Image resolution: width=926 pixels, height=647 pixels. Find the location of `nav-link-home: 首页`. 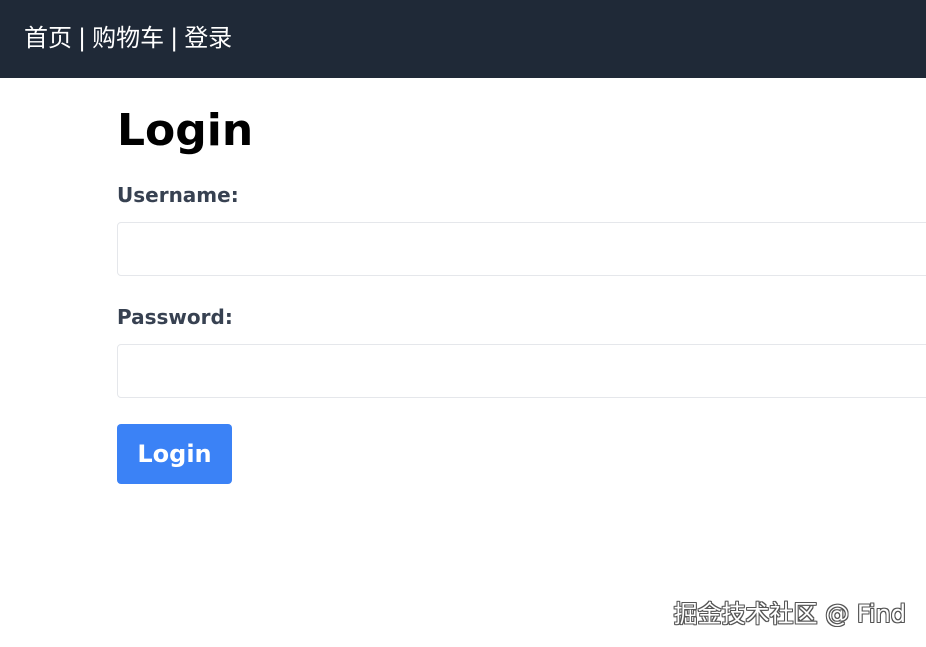

nav-link-home: 首页 is located at coordinates (48, 38).